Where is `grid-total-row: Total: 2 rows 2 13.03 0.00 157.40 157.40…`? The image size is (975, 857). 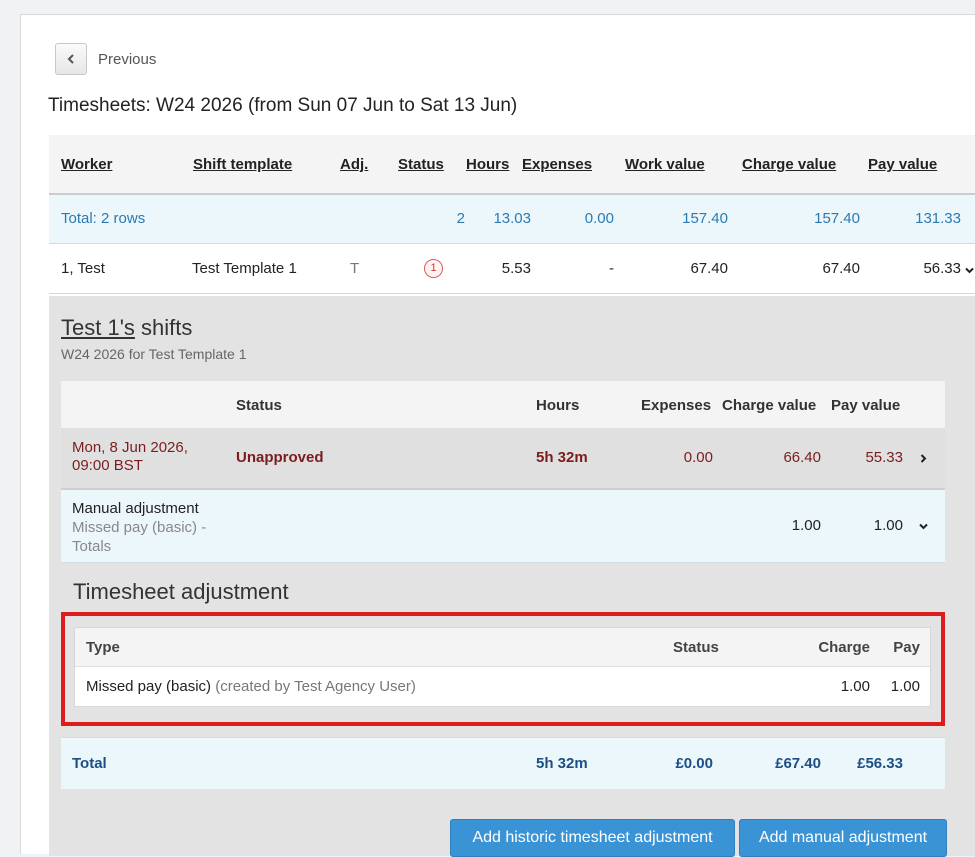
grid-total-row: Total: 2 rows 2 13.03 0.00 157.40 157.40… is located at coordinates (512, 219).